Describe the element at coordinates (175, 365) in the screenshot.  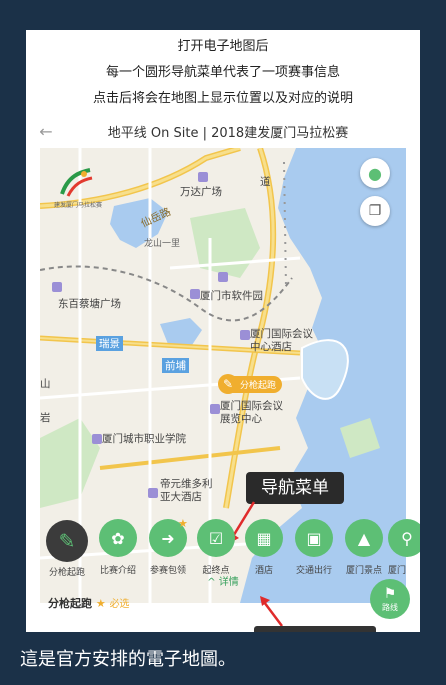
I see `map-label-qianpu: 前埔` at that location.